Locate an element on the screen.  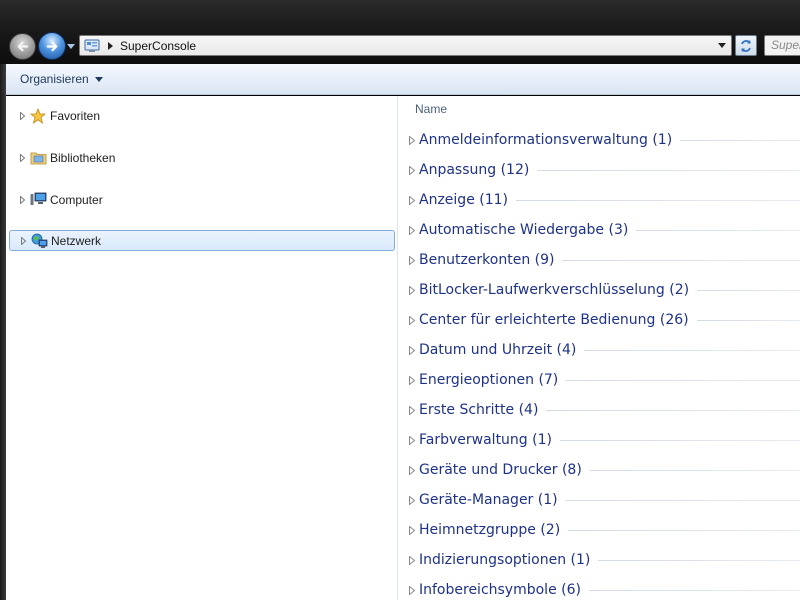
star-icon is located at coordinates (38, 115).